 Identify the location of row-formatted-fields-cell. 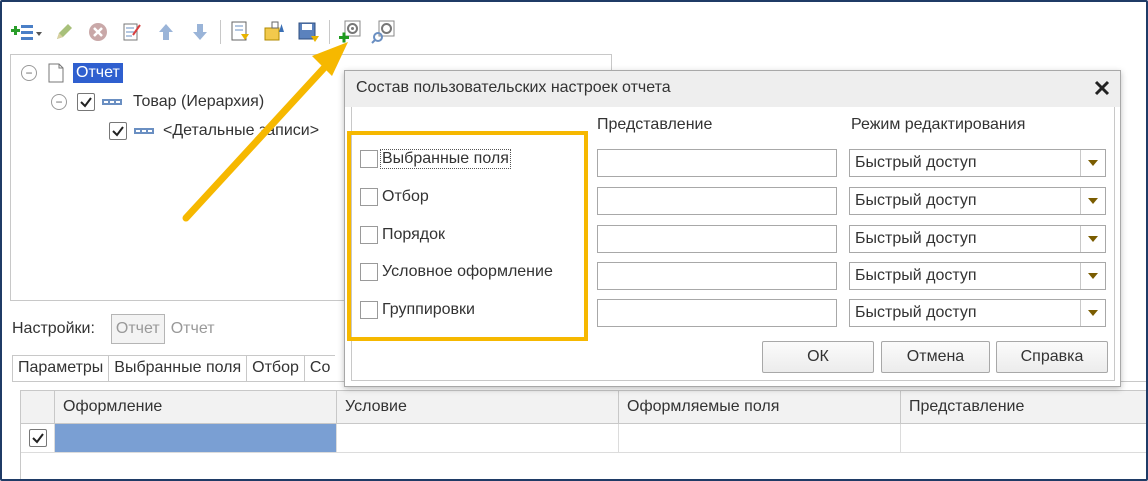
(760, 438).